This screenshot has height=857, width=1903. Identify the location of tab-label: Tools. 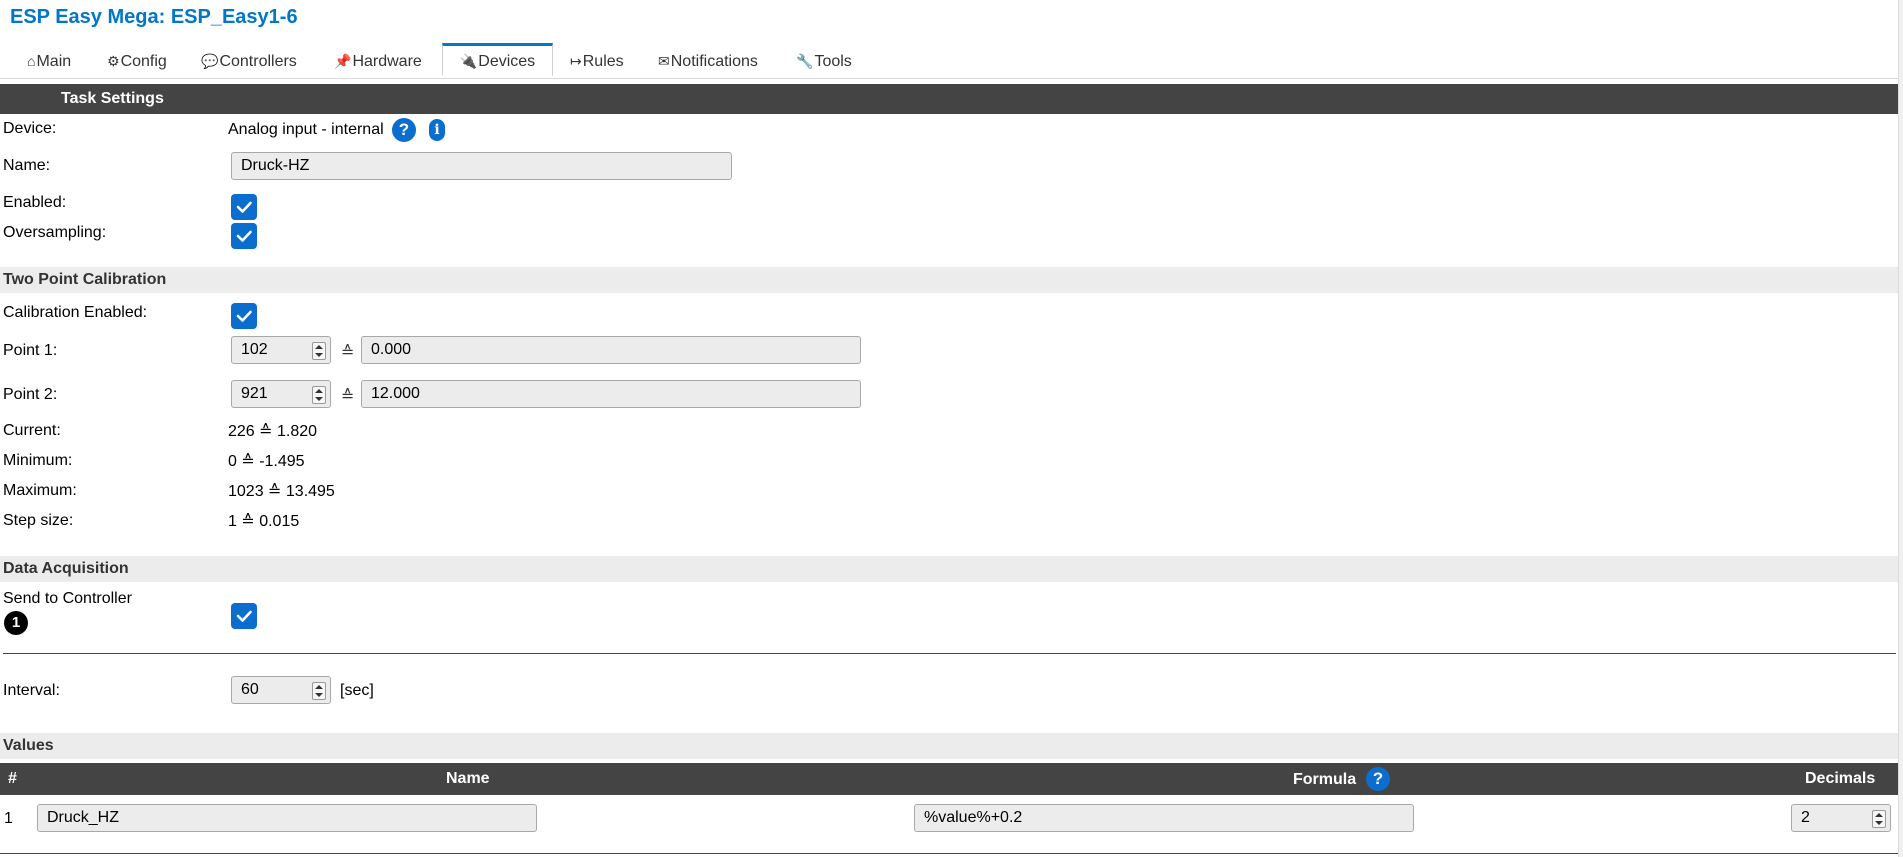
(833, 61).